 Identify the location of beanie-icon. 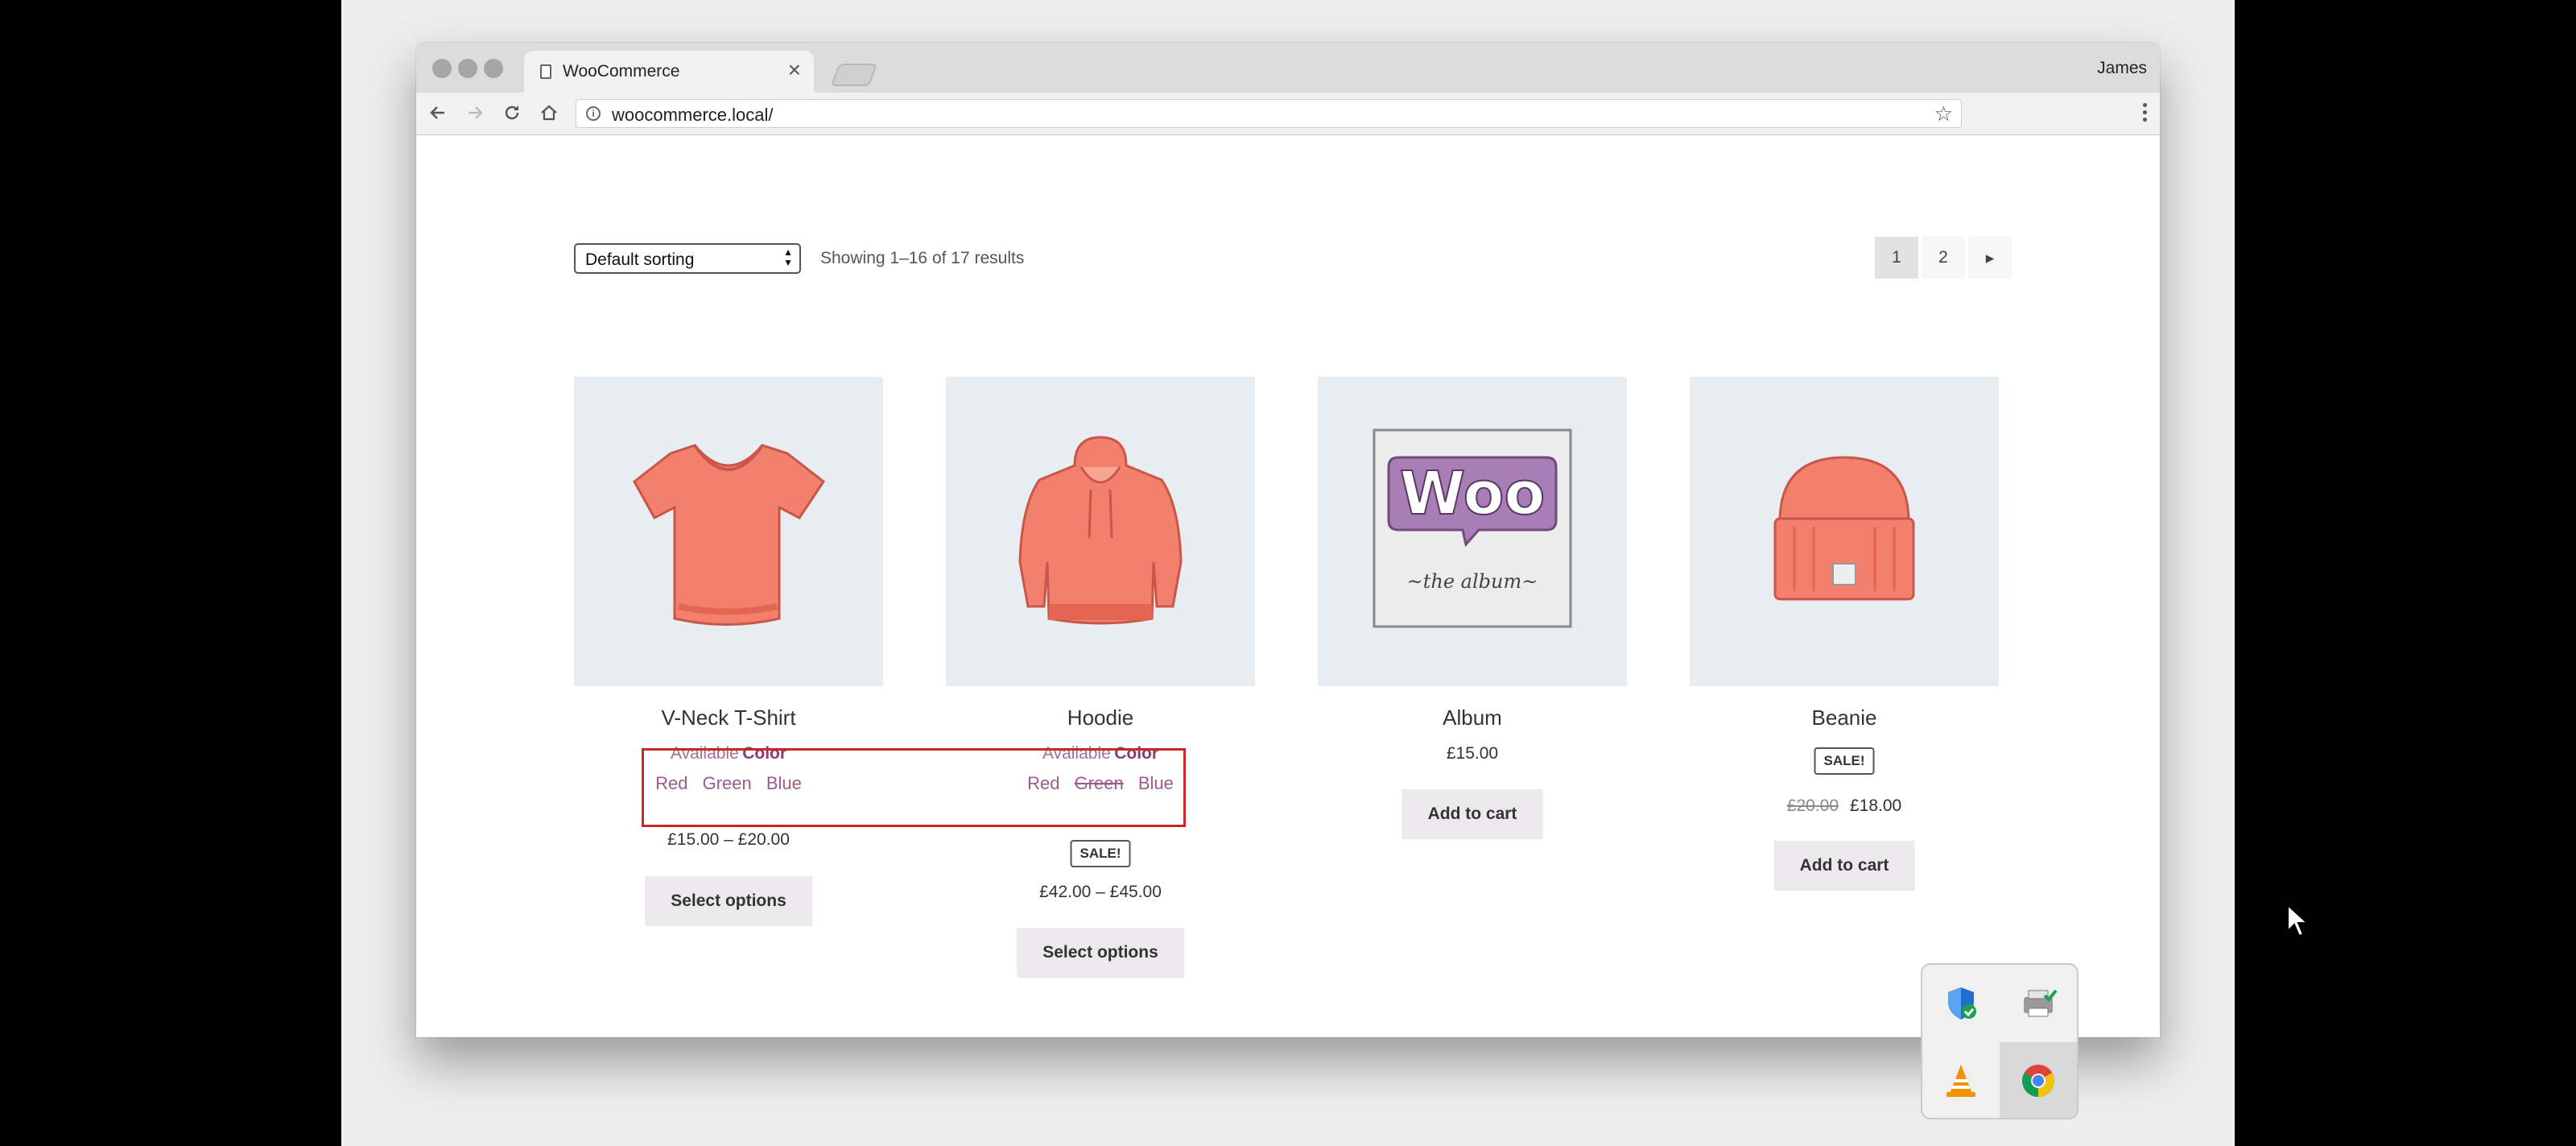
(1844, 528).